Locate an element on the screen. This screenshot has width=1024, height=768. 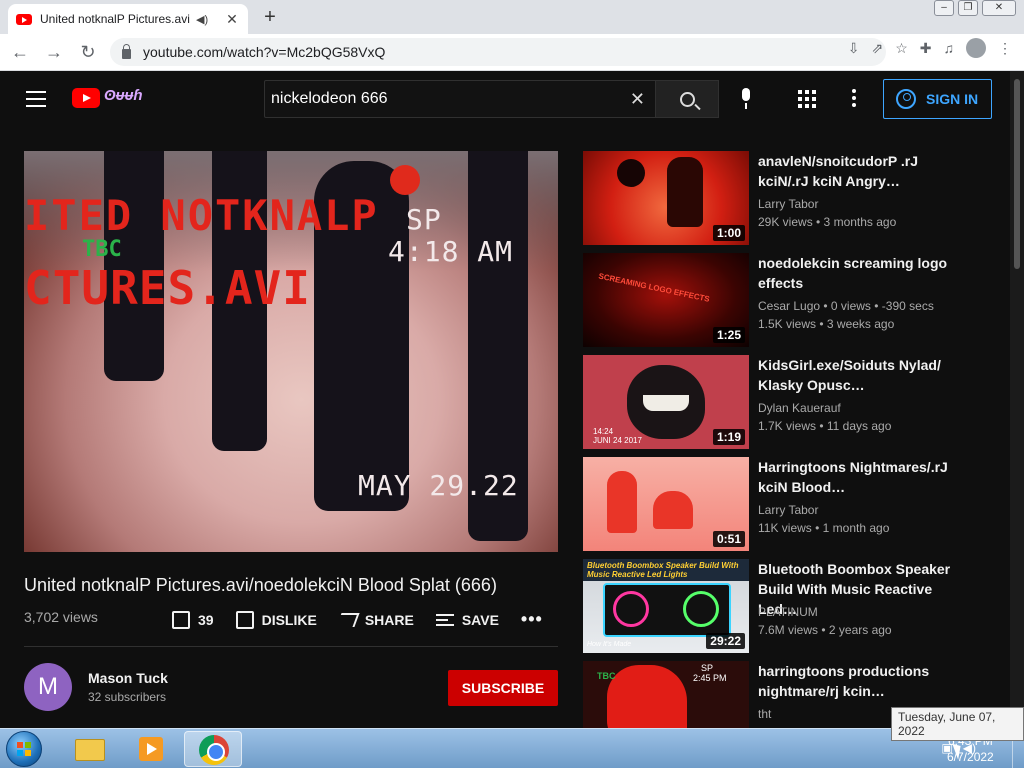
maximize-button: ❐ is located at coordinates (968, 8).